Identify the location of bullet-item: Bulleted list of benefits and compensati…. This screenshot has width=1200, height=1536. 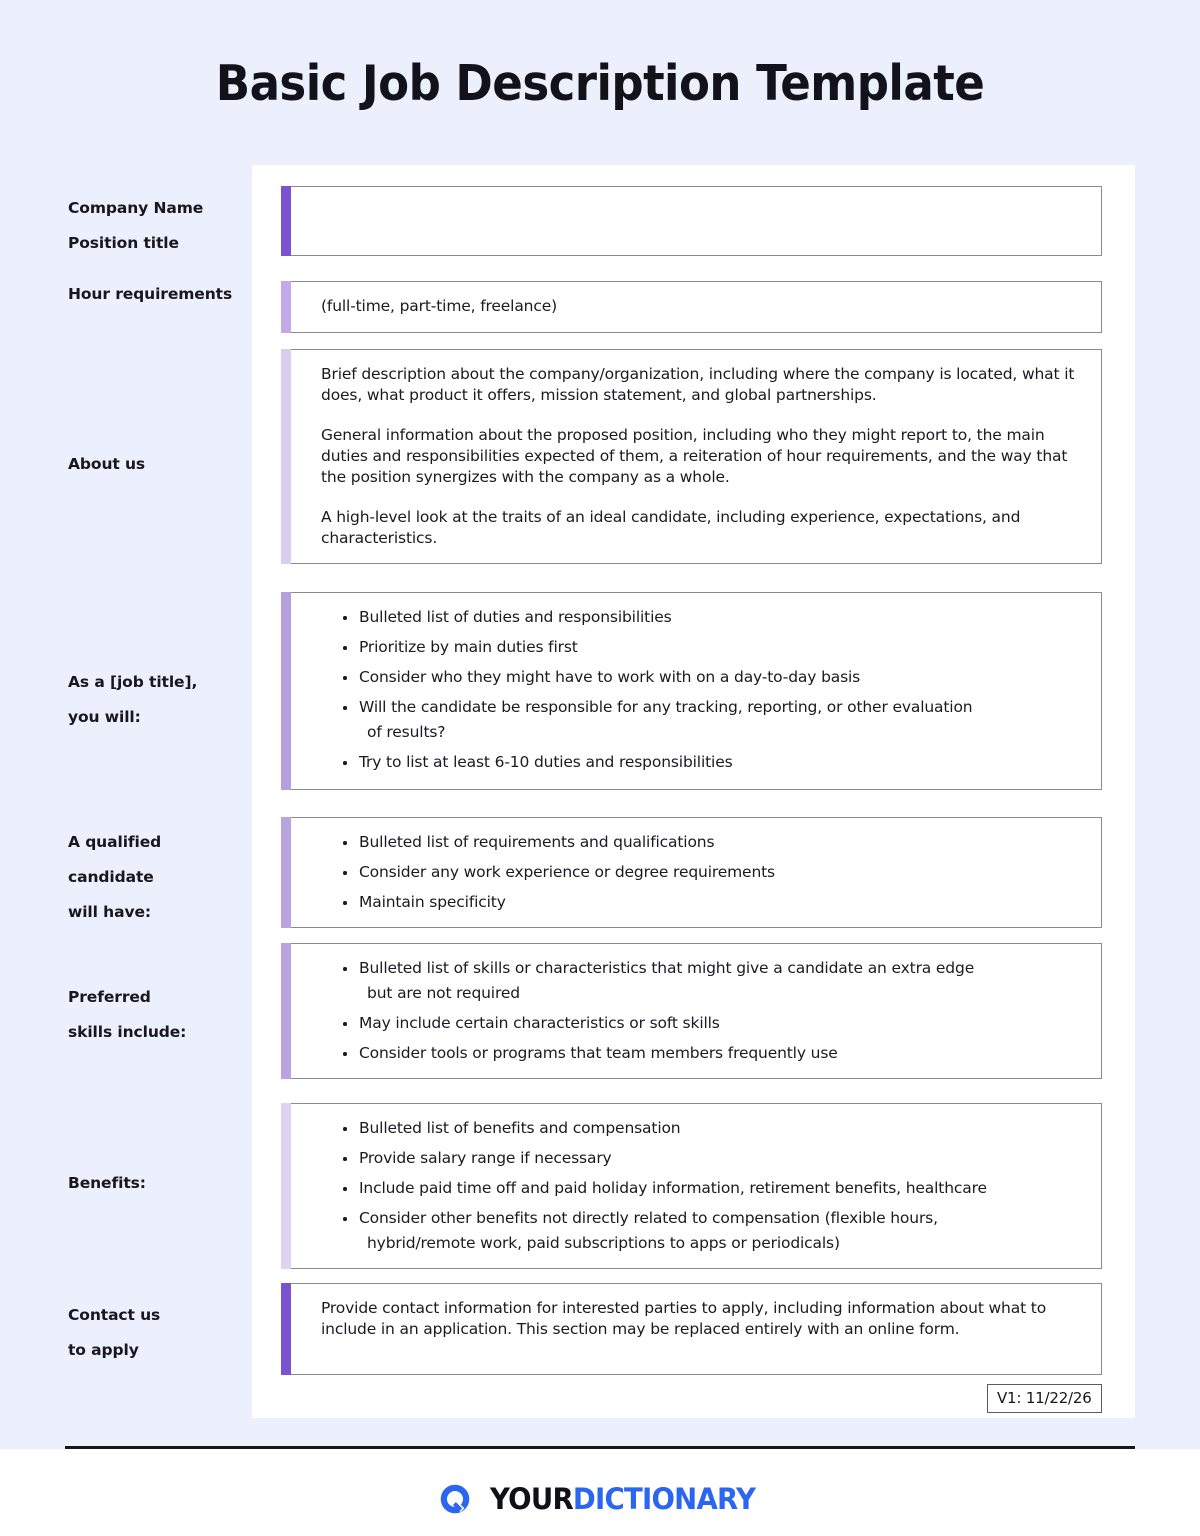
(711, 1128).